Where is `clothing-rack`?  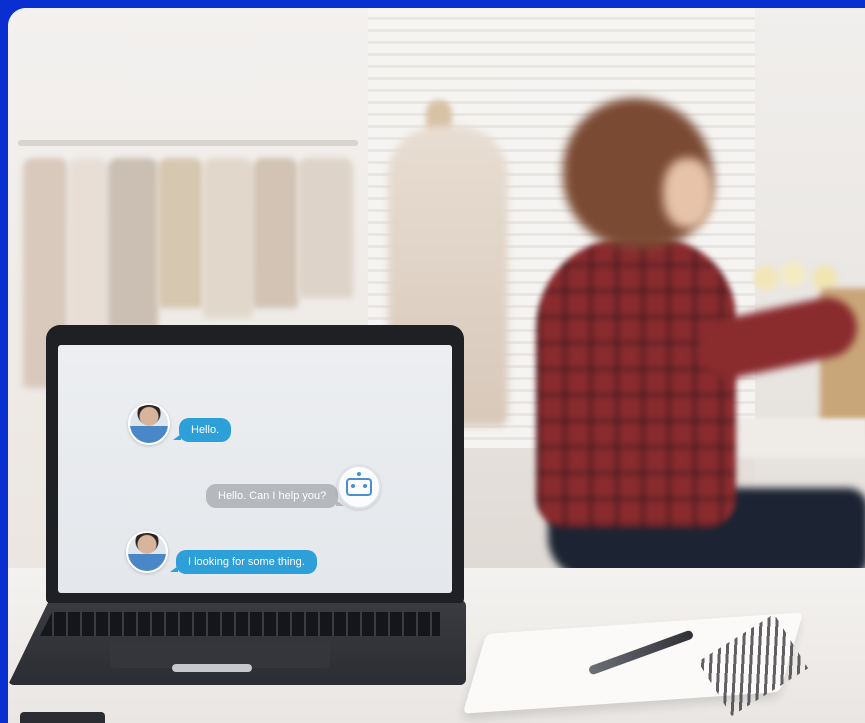 clothing-rack is located at coordinates (188, 143).